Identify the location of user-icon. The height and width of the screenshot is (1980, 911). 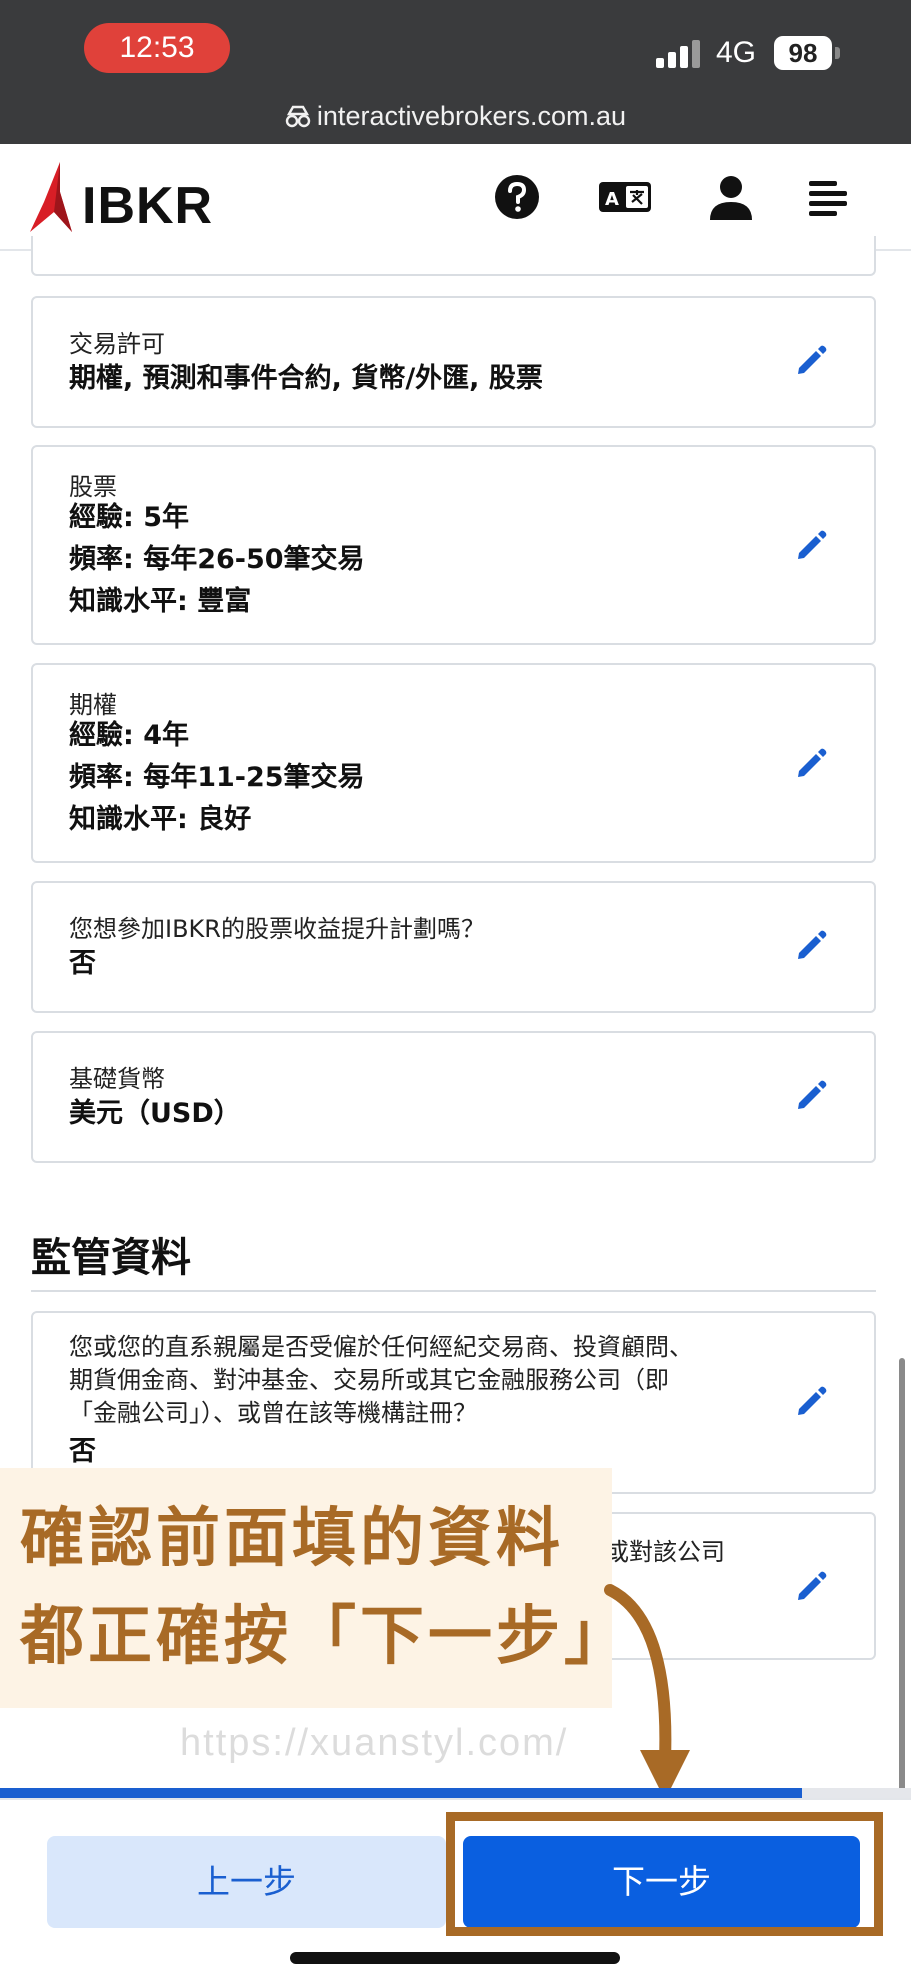
(731, 197).